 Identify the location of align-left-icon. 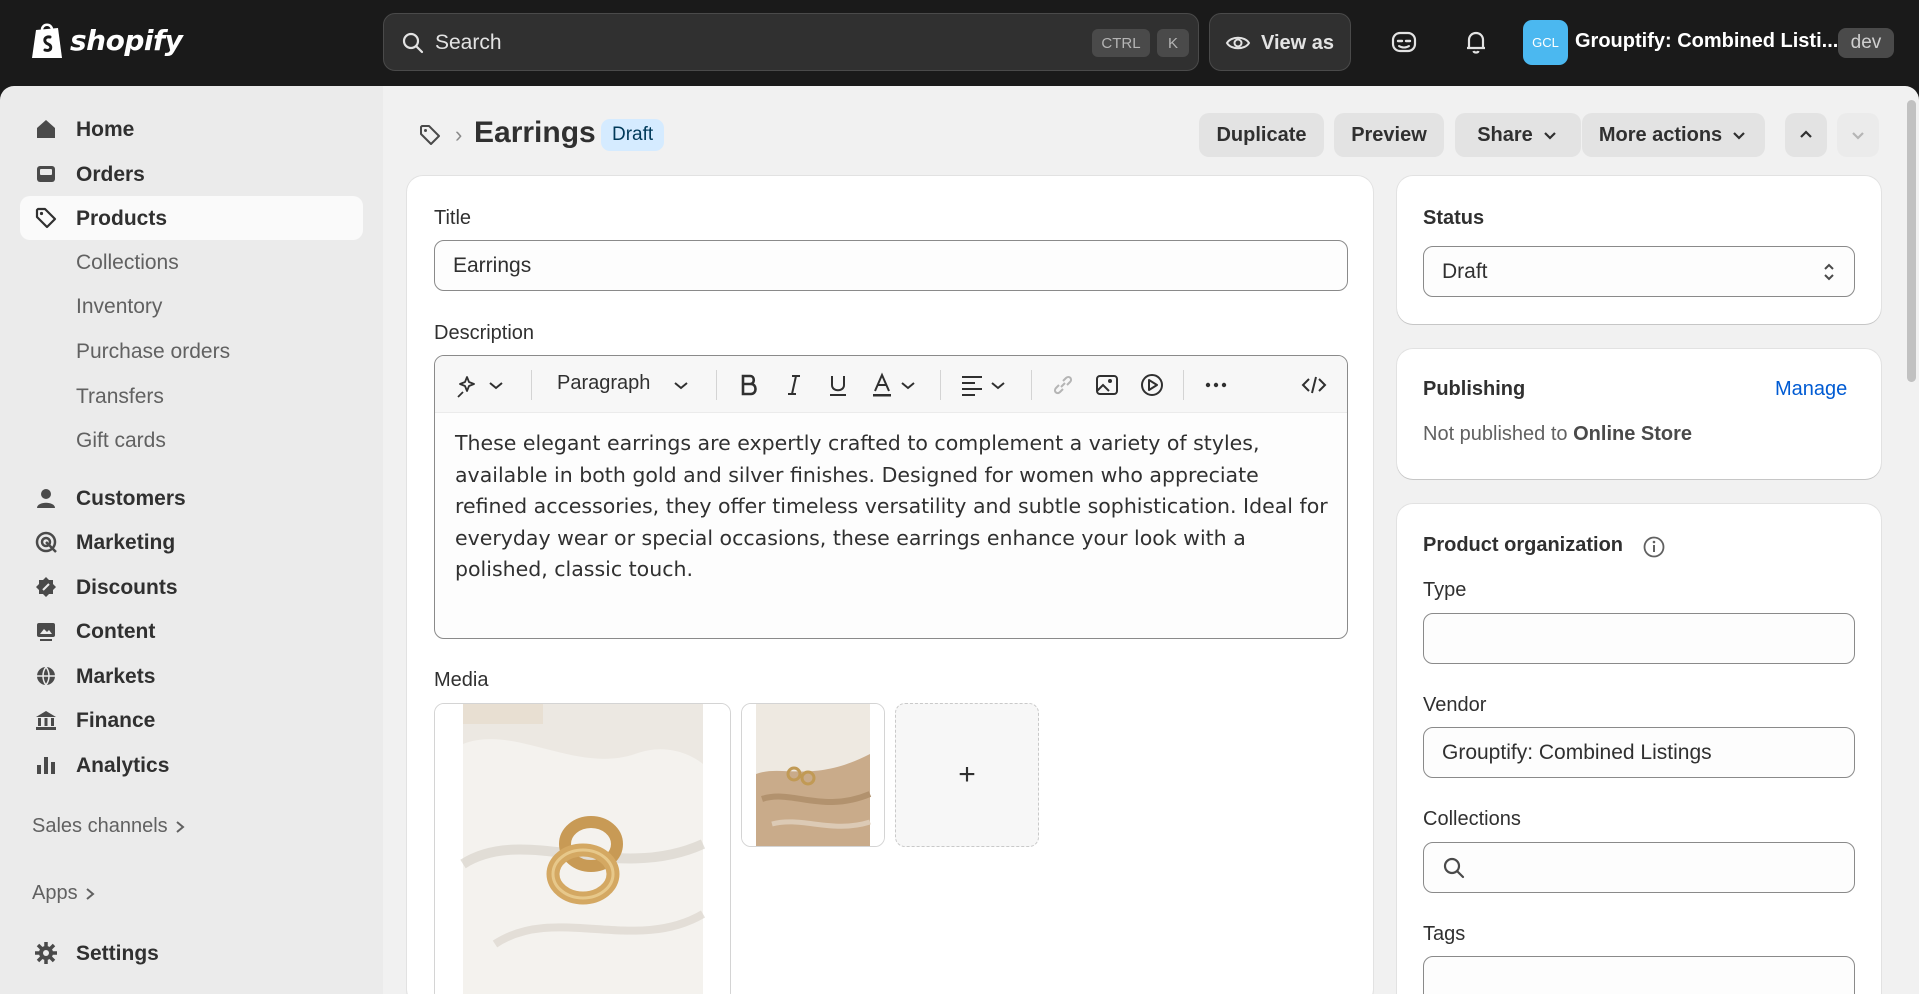
(972, 385).